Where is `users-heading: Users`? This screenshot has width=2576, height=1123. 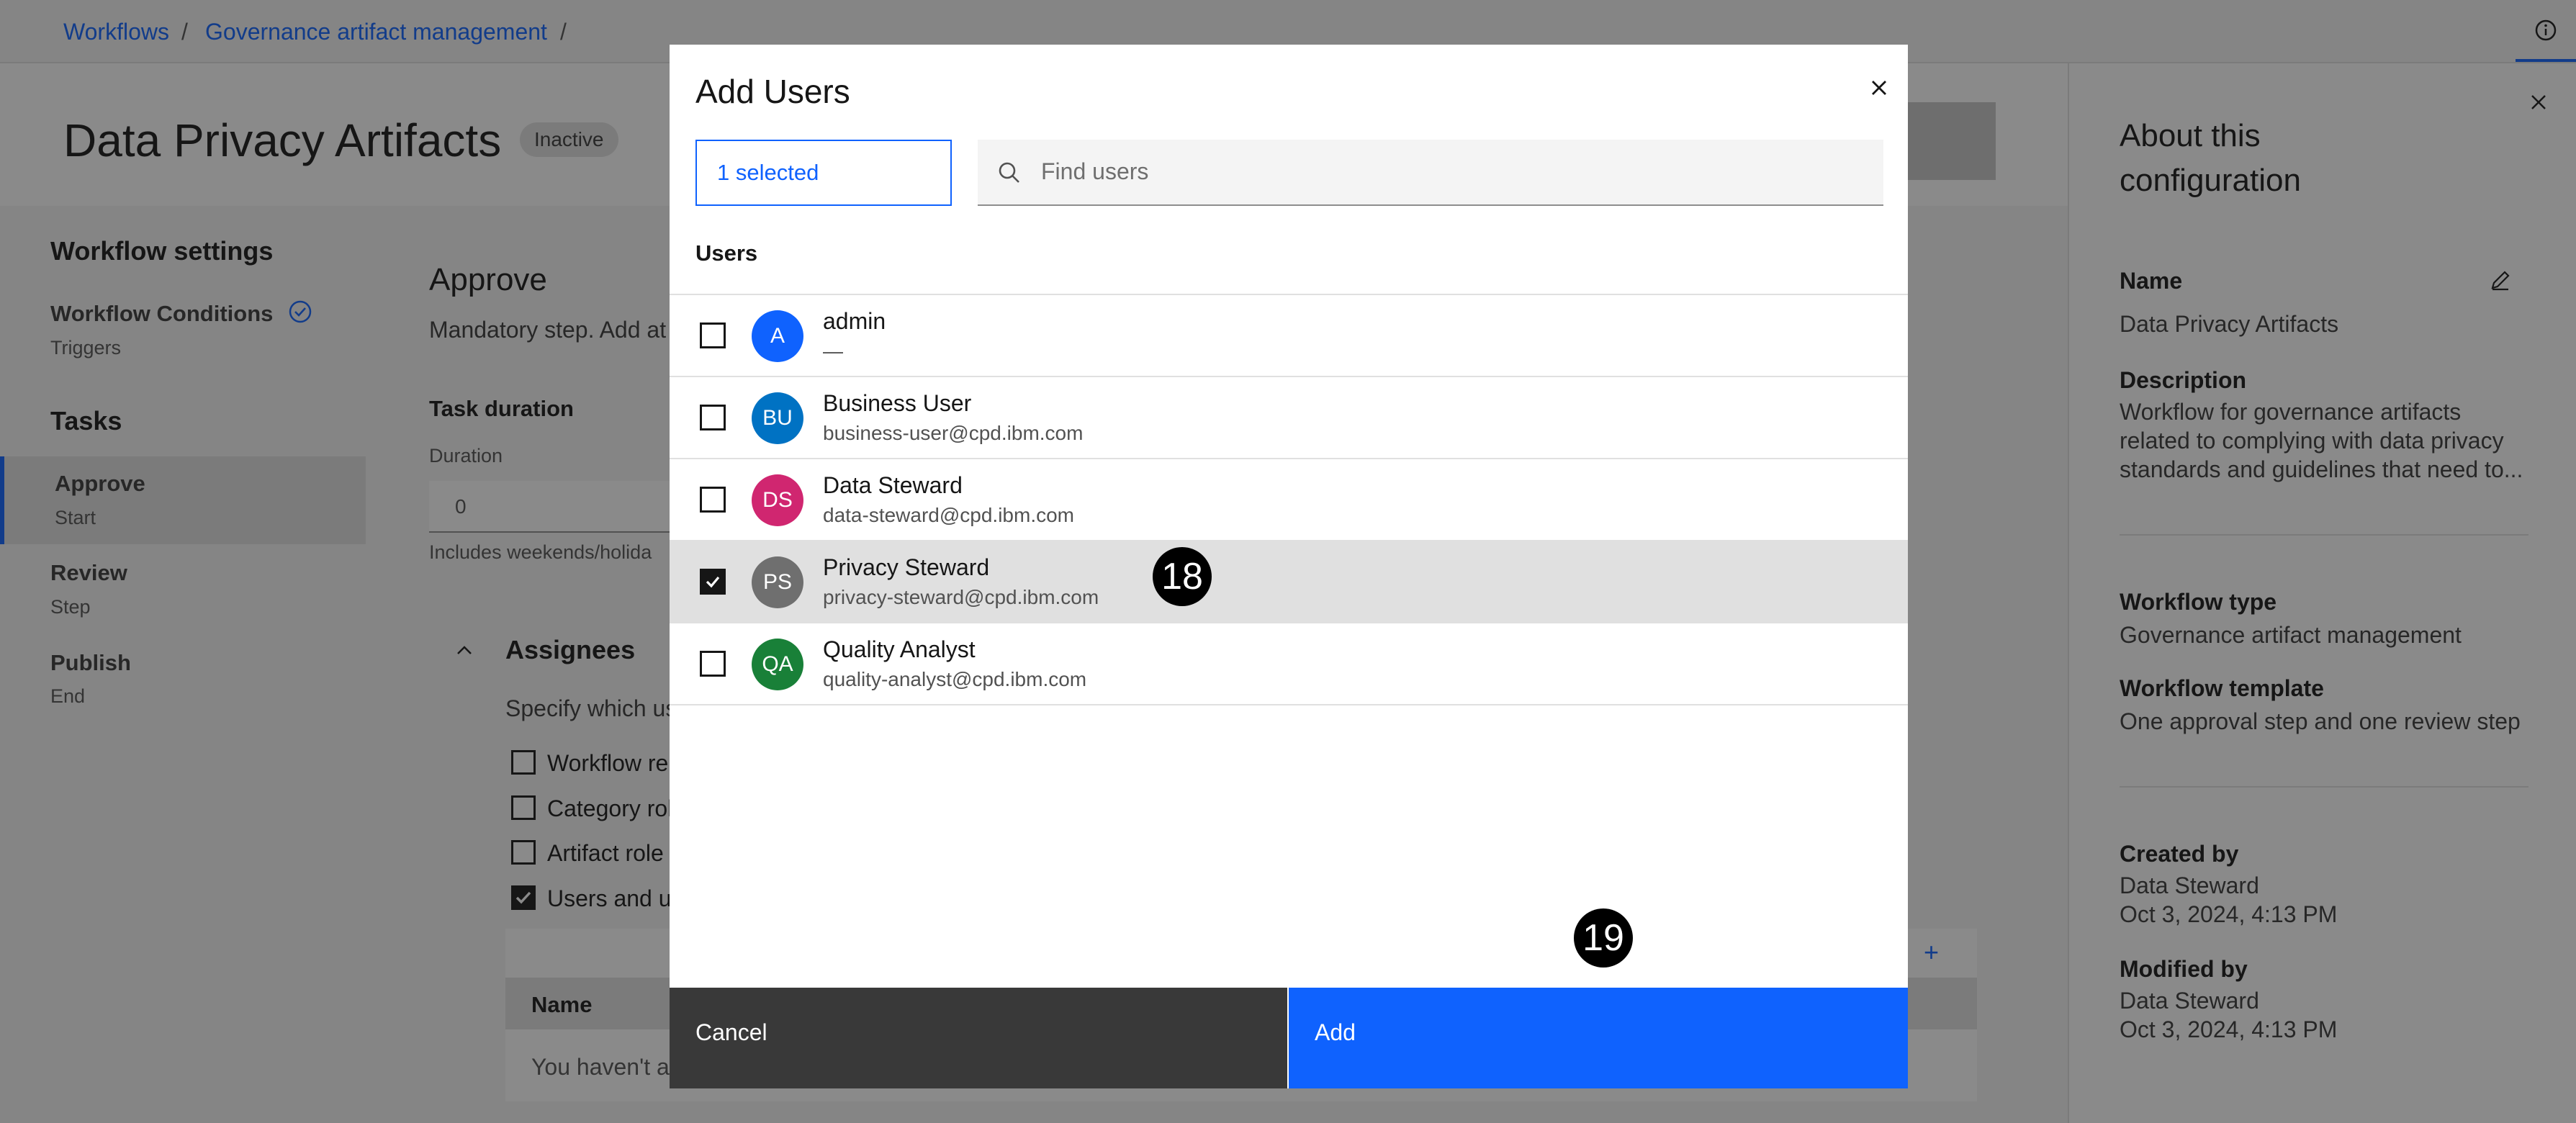
users-heading: Users is located at coordinates (726, 253).